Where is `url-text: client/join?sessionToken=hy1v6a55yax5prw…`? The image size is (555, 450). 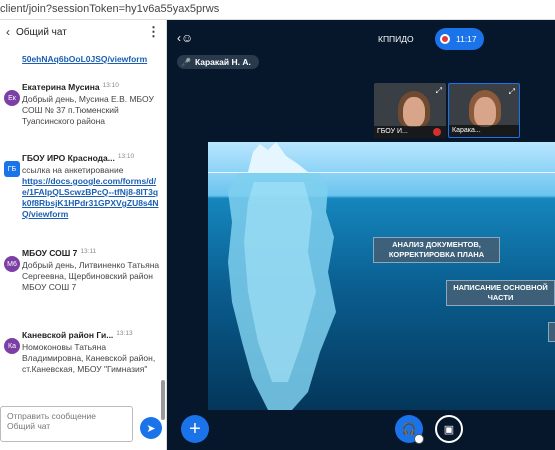
url-text: client/join?sessionToken=hy1v6a55yax5prw… is located at coordinates (110, 9).